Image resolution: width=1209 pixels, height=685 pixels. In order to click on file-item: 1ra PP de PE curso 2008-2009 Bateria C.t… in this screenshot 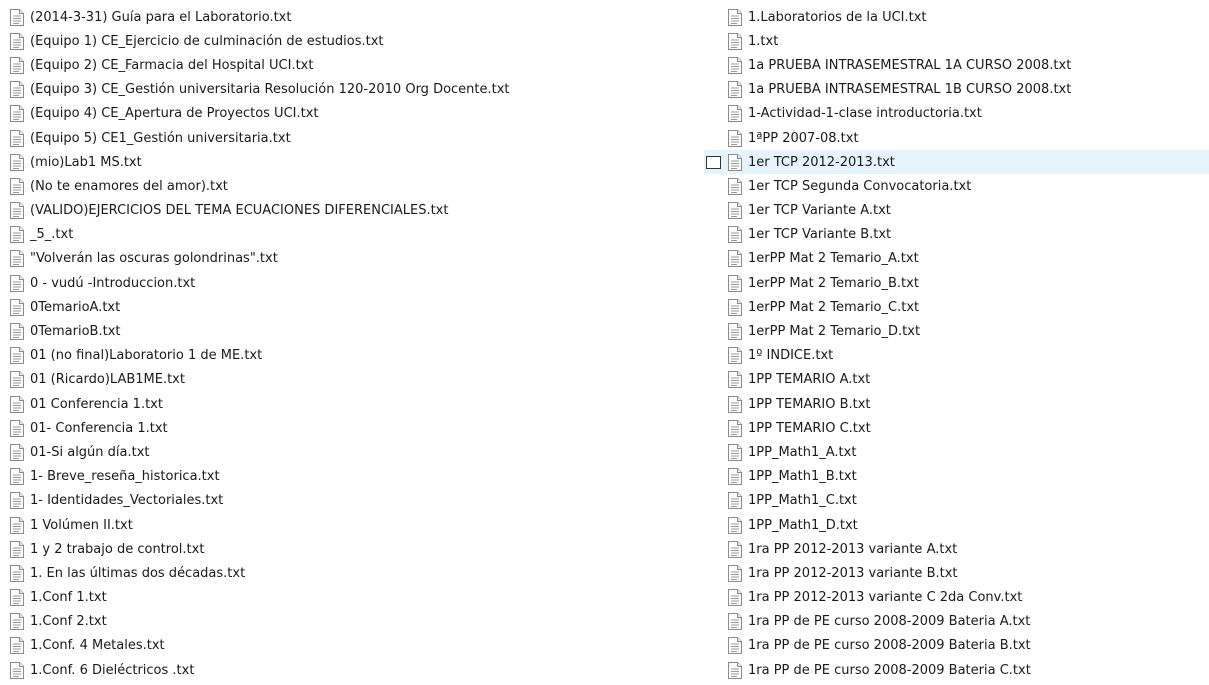, I will do `click(956, 670)`.